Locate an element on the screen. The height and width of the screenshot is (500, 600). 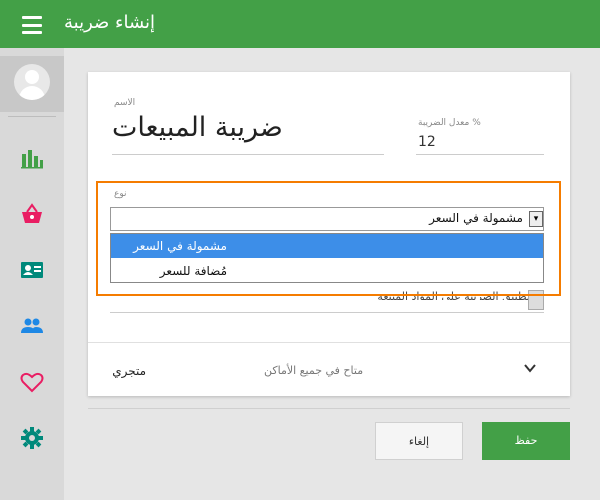
app-bar: إنشاء ضريبة is located at coordinates (300, 24).